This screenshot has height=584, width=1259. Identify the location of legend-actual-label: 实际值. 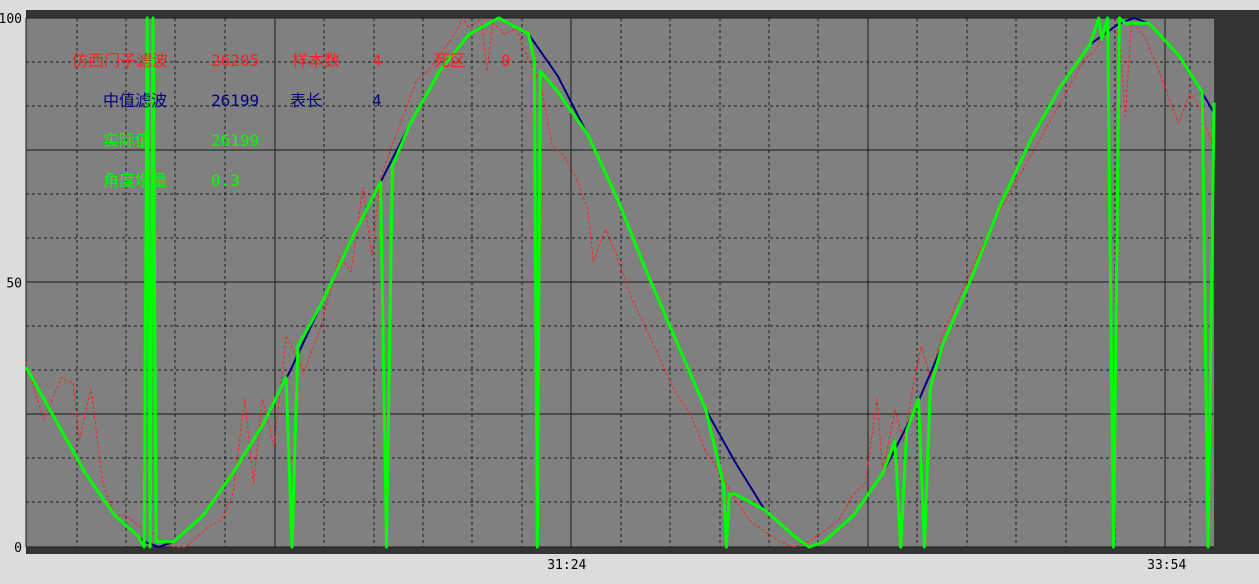
(127, 140).